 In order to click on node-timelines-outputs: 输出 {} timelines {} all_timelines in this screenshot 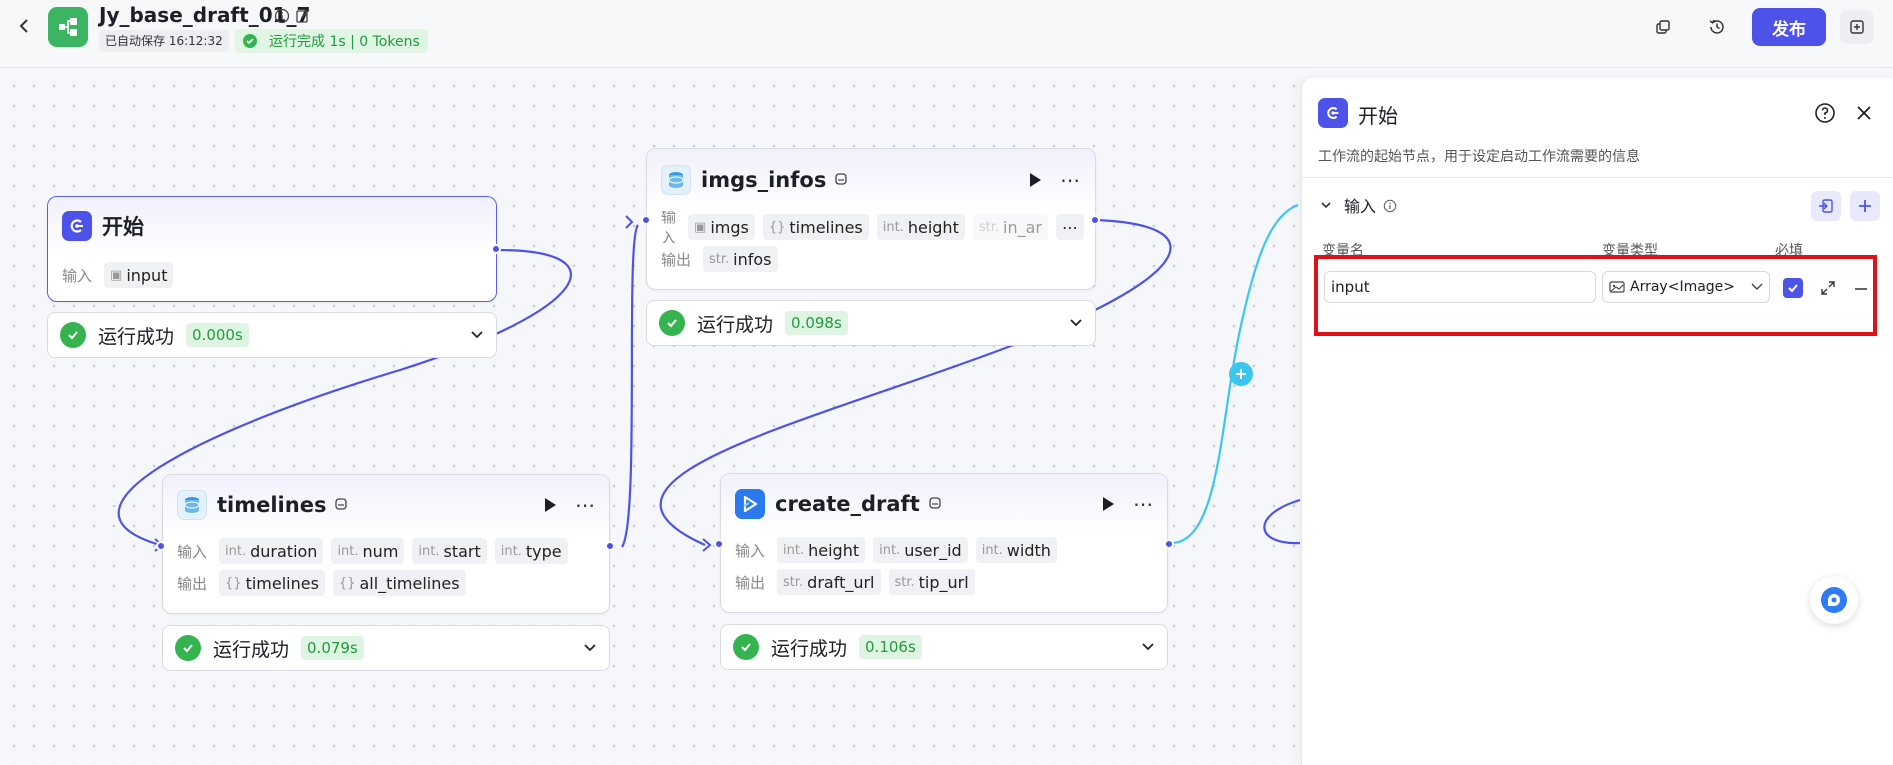, I will do `click(386, 583)`.